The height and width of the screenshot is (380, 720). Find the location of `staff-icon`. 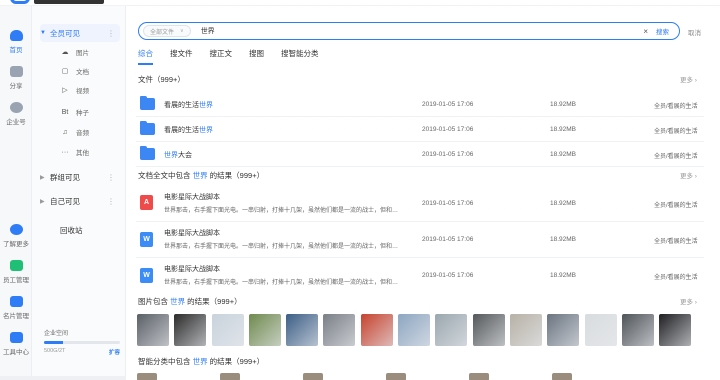

staff-icon is located at coordinates (16, 265).